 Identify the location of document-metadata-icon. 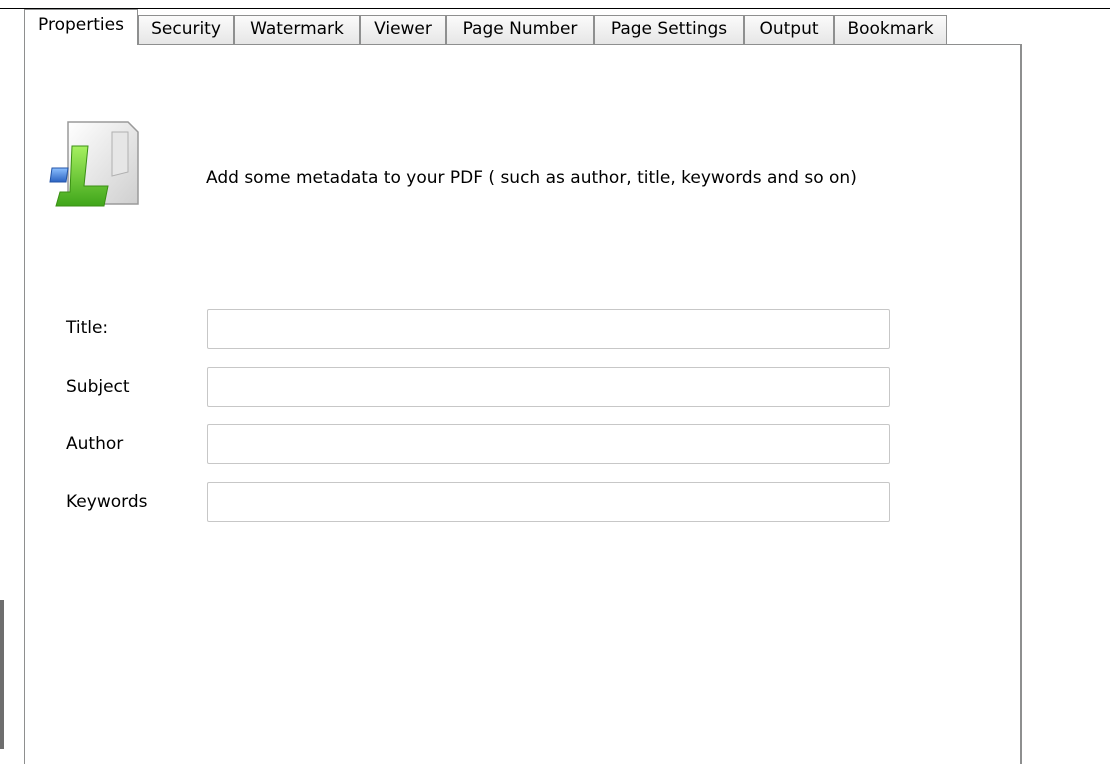
(94, 164).